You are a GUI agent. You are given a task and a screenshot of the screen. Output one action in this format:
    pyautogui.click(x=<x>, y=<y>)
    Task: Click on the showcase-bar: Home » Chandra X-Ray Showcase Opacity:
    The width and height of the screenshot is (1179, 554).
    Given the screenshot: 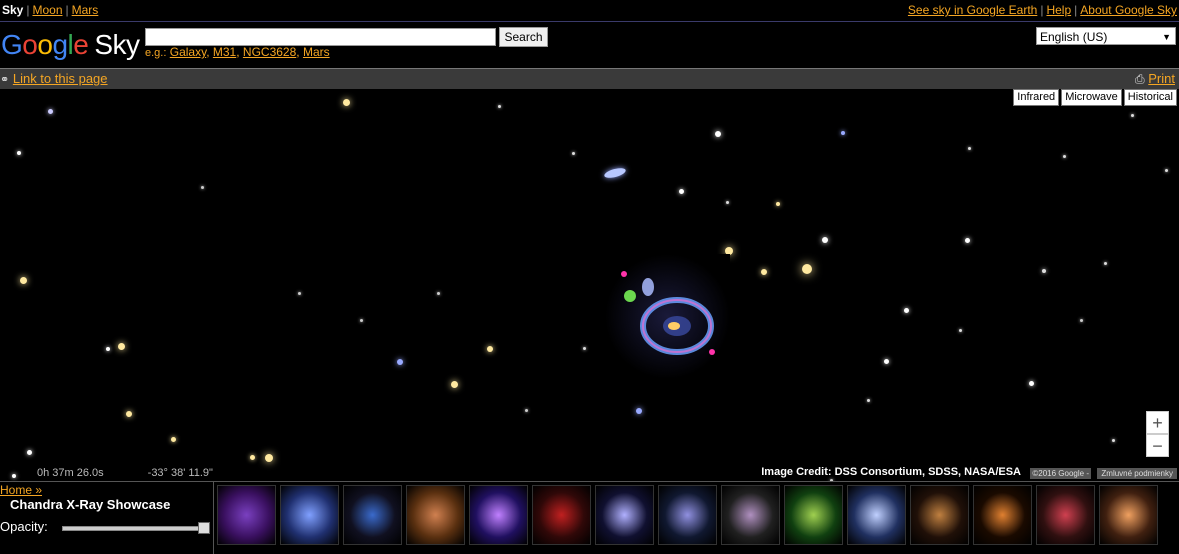 What is the action you would take?
    pyautogui.click(x=589, y=517)
    